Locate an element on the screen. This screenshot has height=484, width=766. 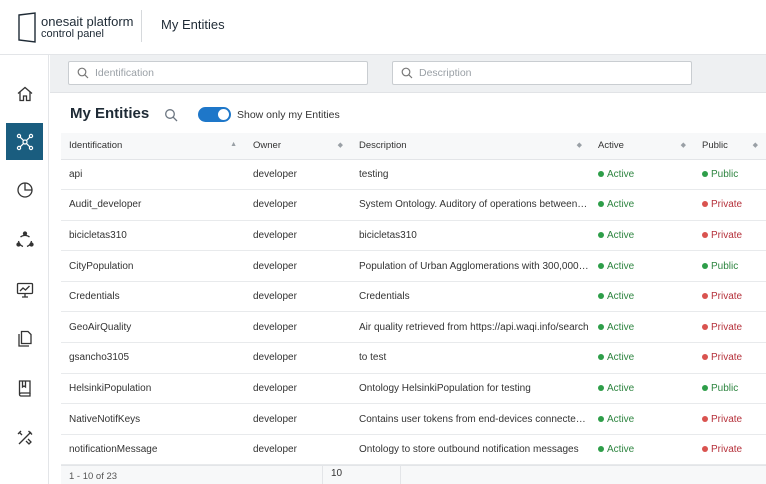
page-size-select: 10 is located at coordinates (336, 473).